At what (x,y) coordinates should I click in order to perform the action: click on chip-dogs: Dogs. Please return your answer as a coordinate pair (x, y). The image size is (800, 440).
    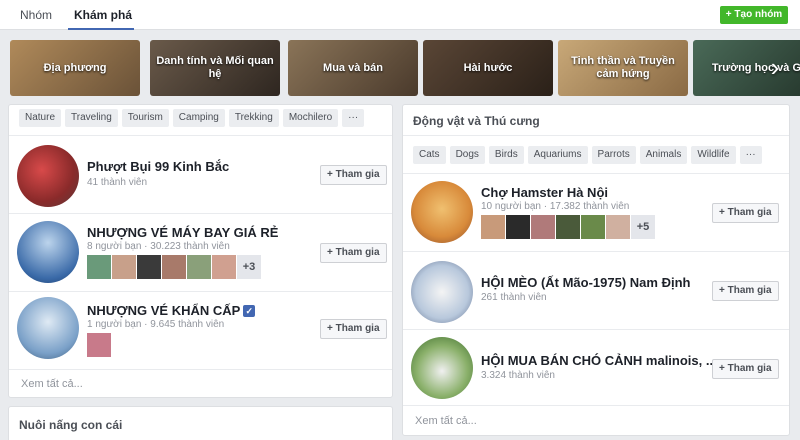
    Looking at the image, I should click on (467, 155).